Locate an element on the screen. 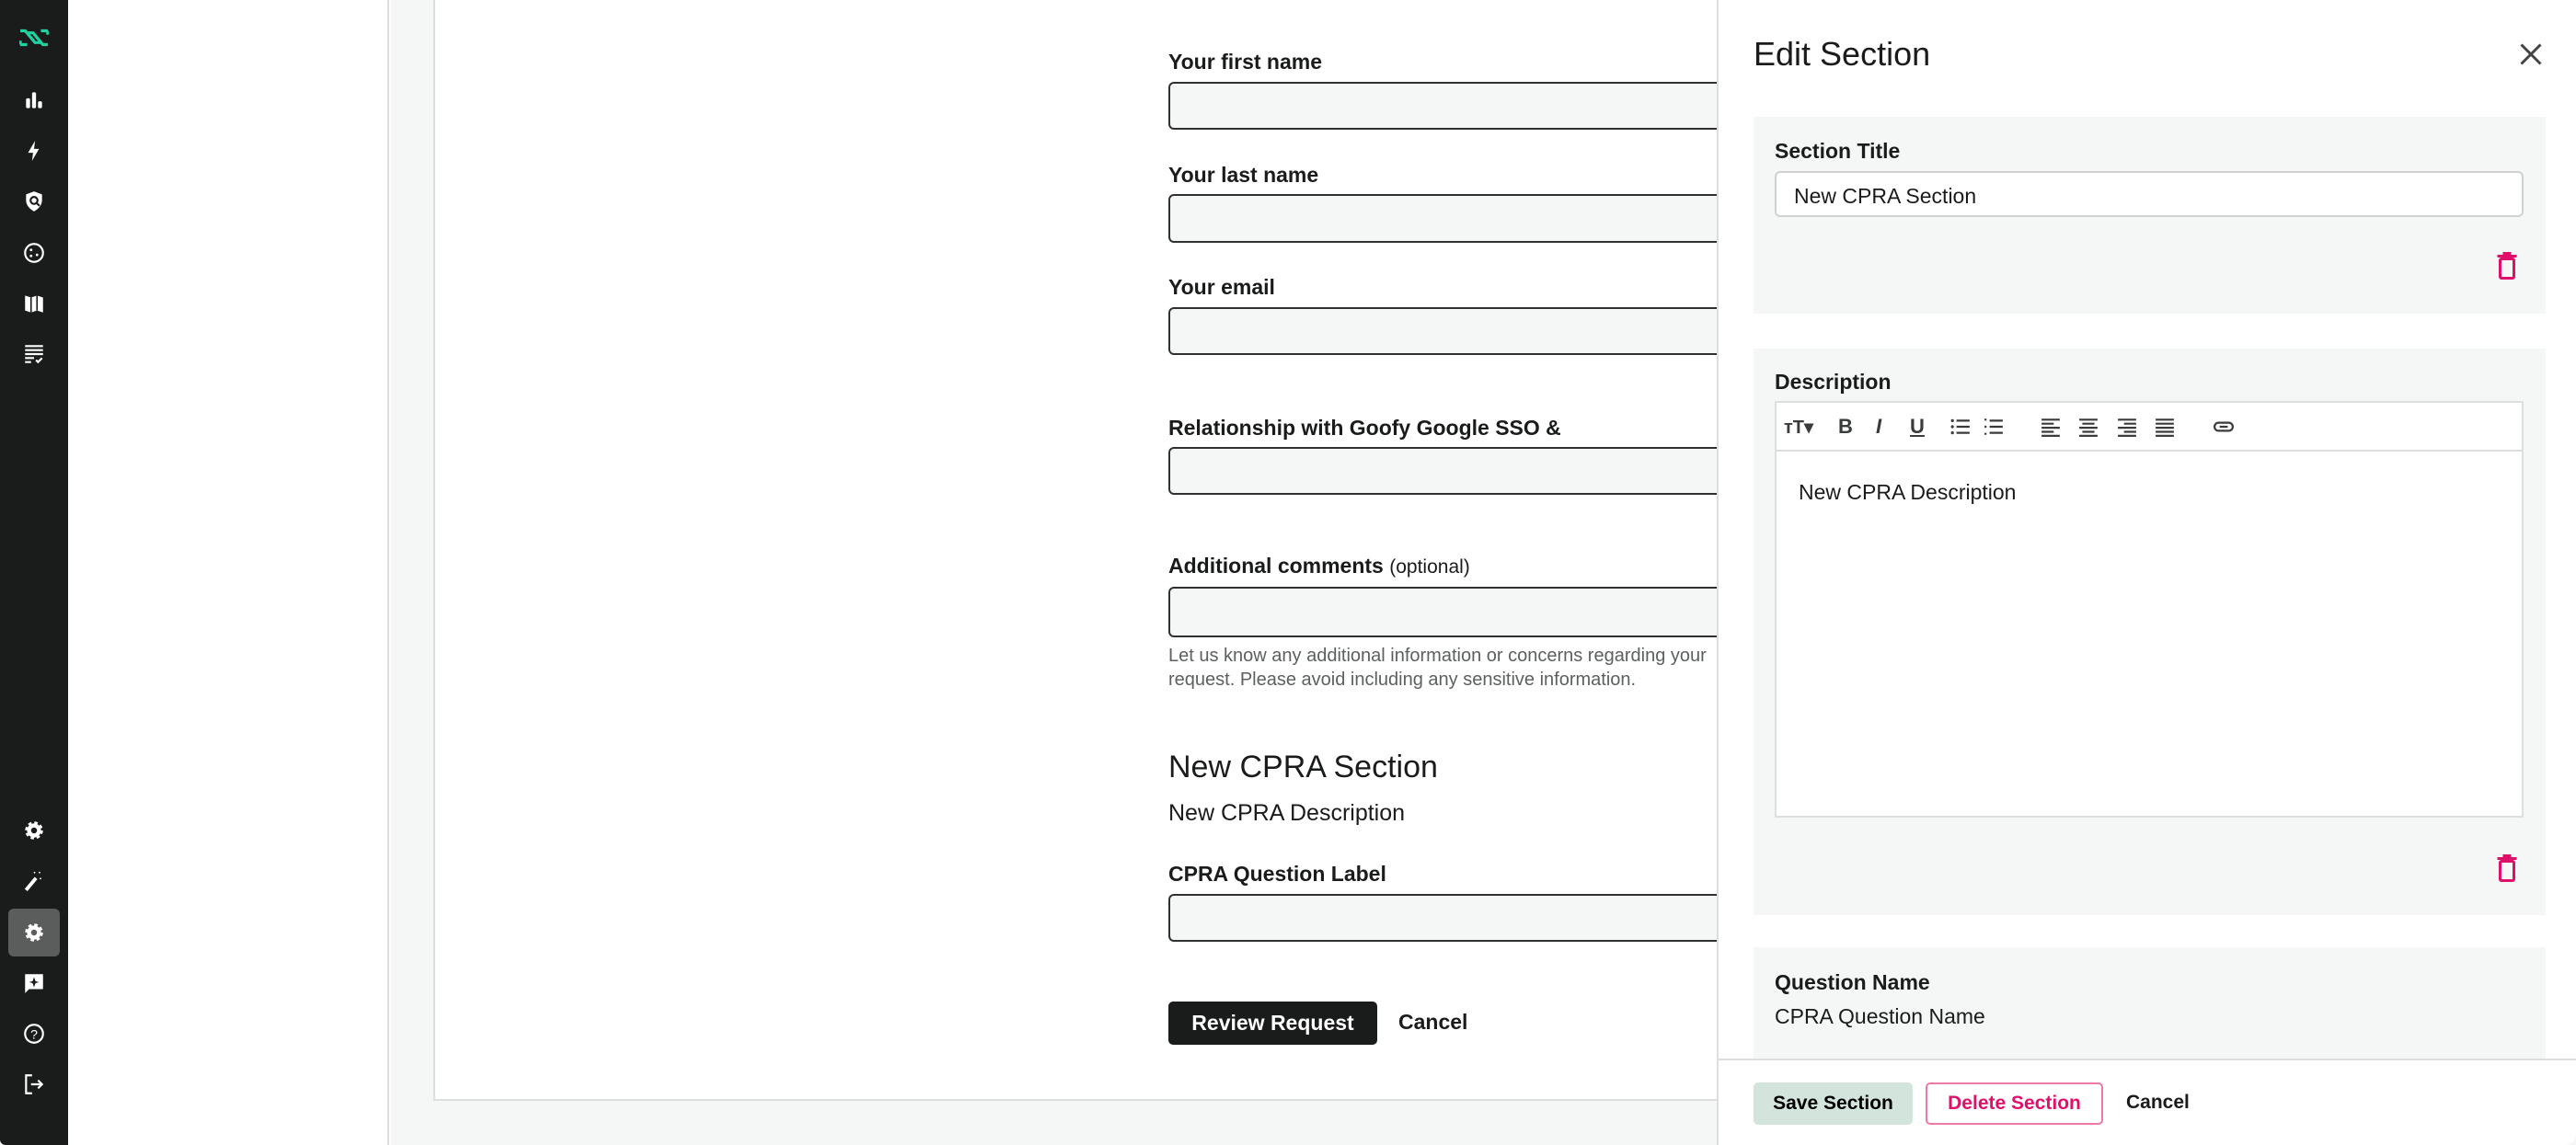 The height and width of the screenshot is (1145, 2576). relationship-select is located at coordinates (1490, 471).